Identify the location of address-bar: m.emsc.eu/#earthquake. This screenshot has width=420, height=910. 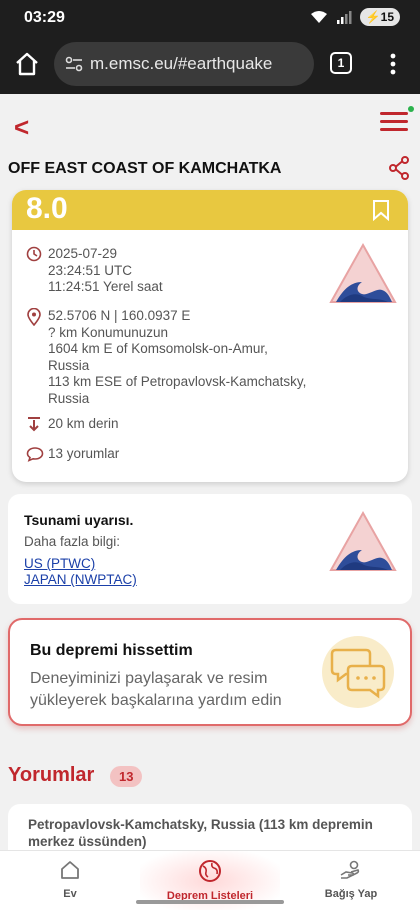
(184, 64).